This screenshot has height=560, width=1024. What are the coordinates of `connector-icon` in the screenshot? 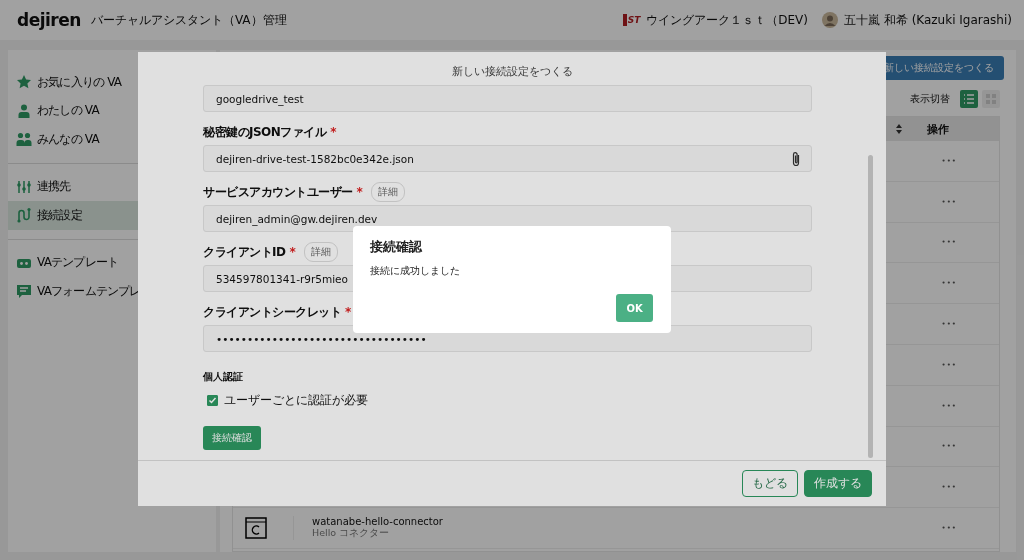 It's located at (256, 528).